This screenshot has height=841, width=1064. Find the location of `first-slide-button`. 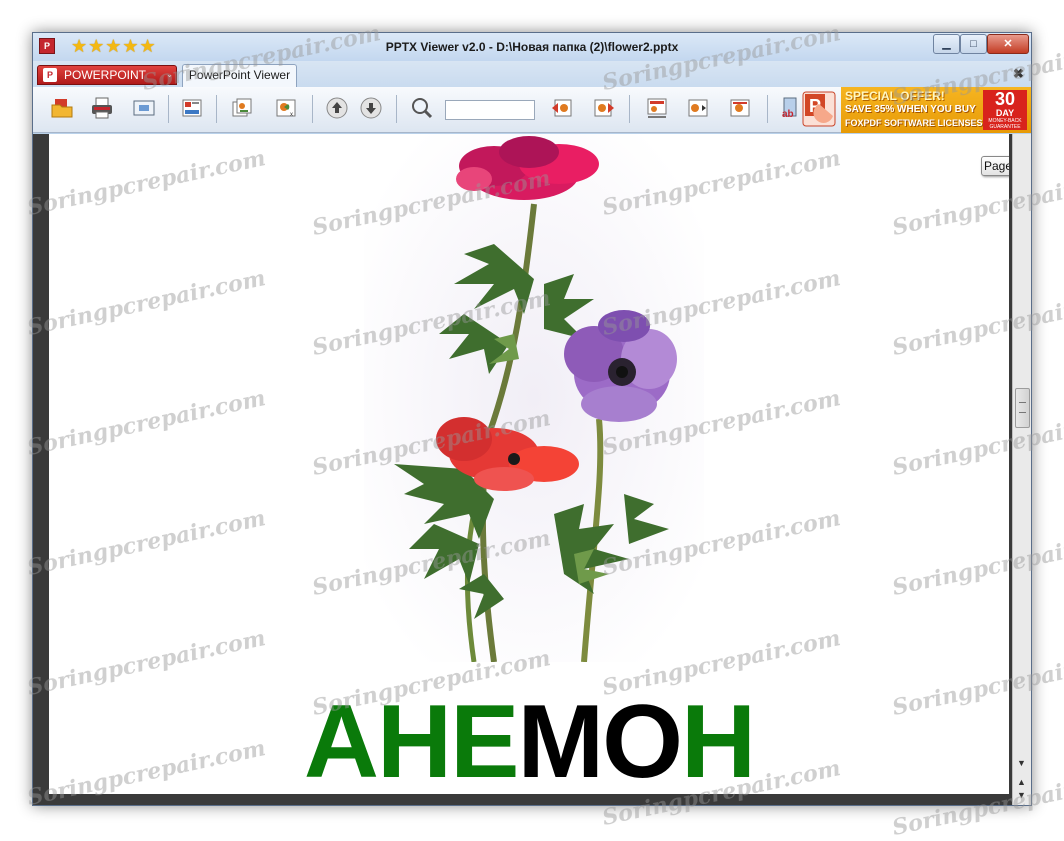

first-slide-button is located at coordinates (562, 108).